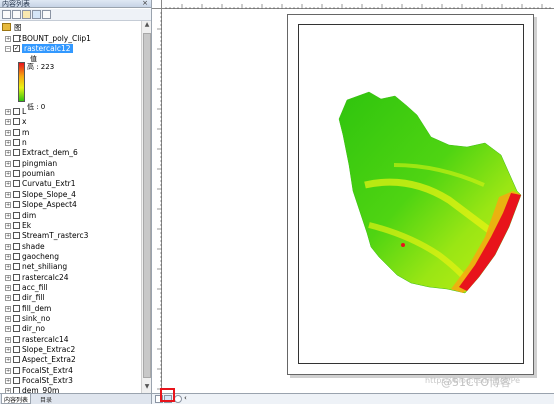  Describe the element at coordinates (70, 164) in the screenshot. I see `layer-row: + pingmian` at that location.